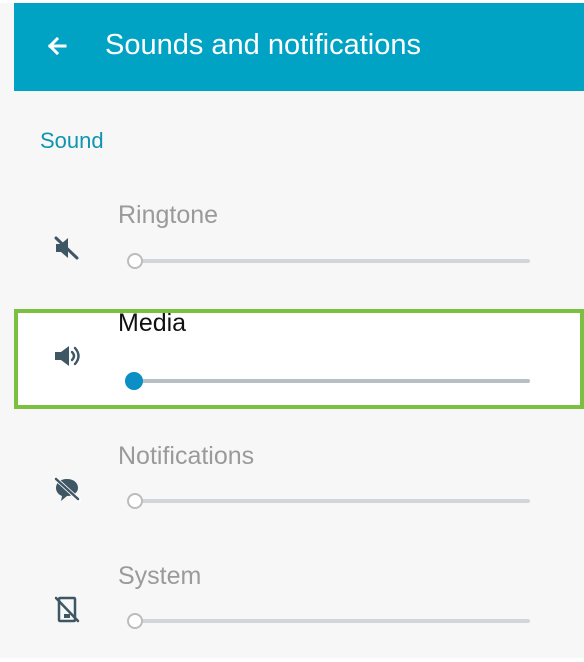 The height and width of the screenshot is (662, 584). Describe the element at coordinates (135, 501) in the screenshot. I see `notifications-slider-thumb` at that location.